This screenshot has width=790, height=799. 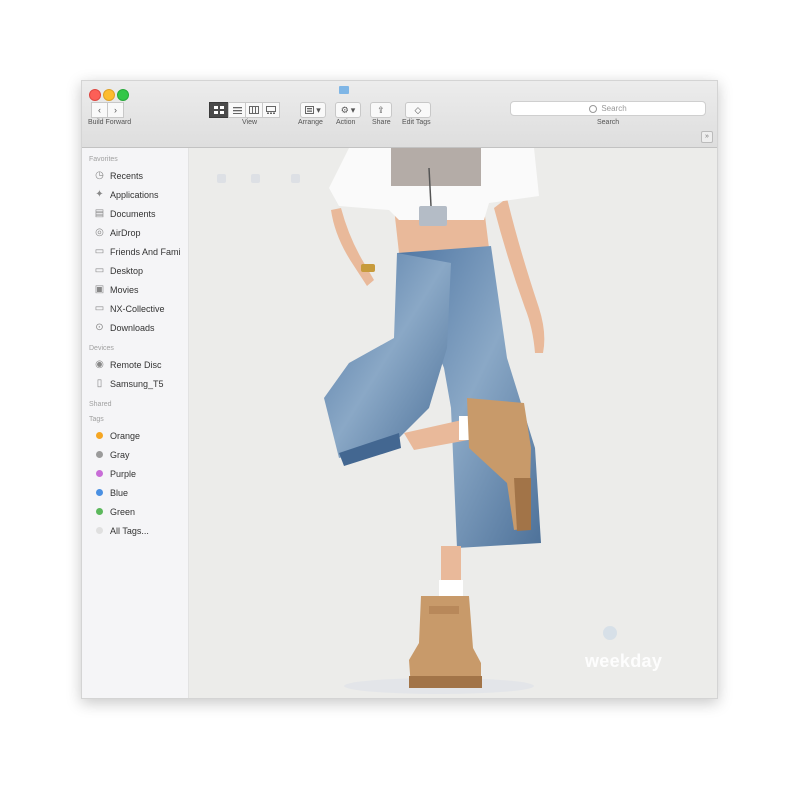 I want to click on left-arm, so click(x=352, y=247).